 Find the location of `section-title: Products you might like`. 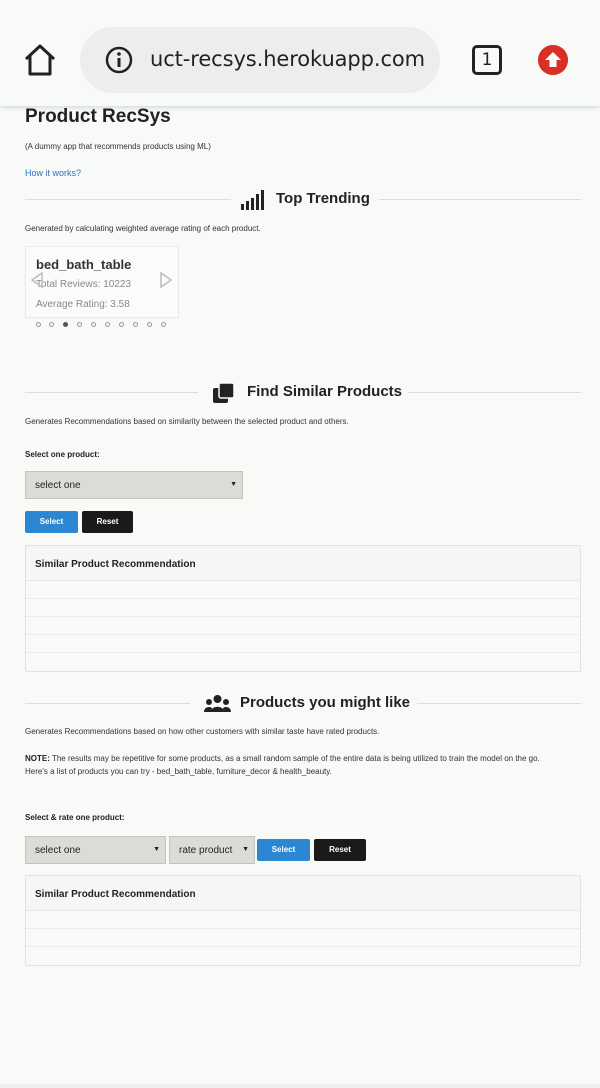

section-title: Products you might like is located at coordinates (325, 702).